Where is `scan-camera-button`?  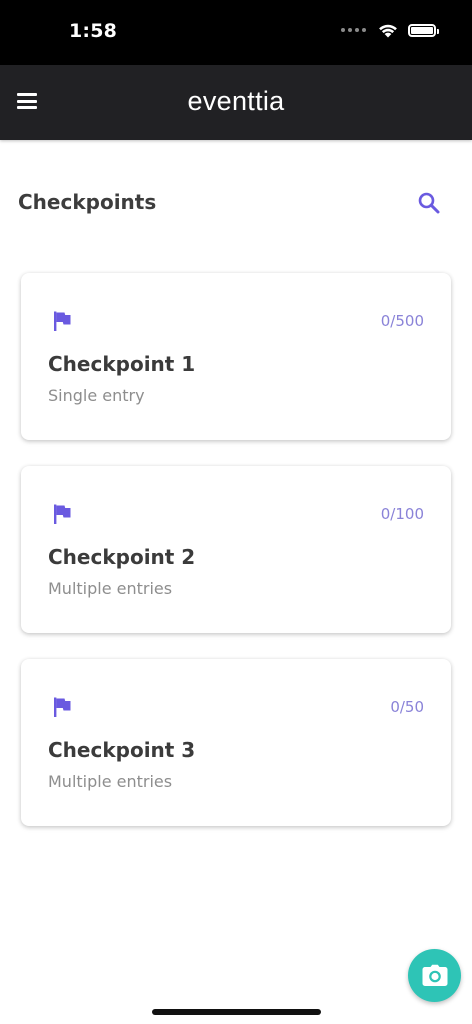
scan-camera-button is located at coordinates (434, 975).